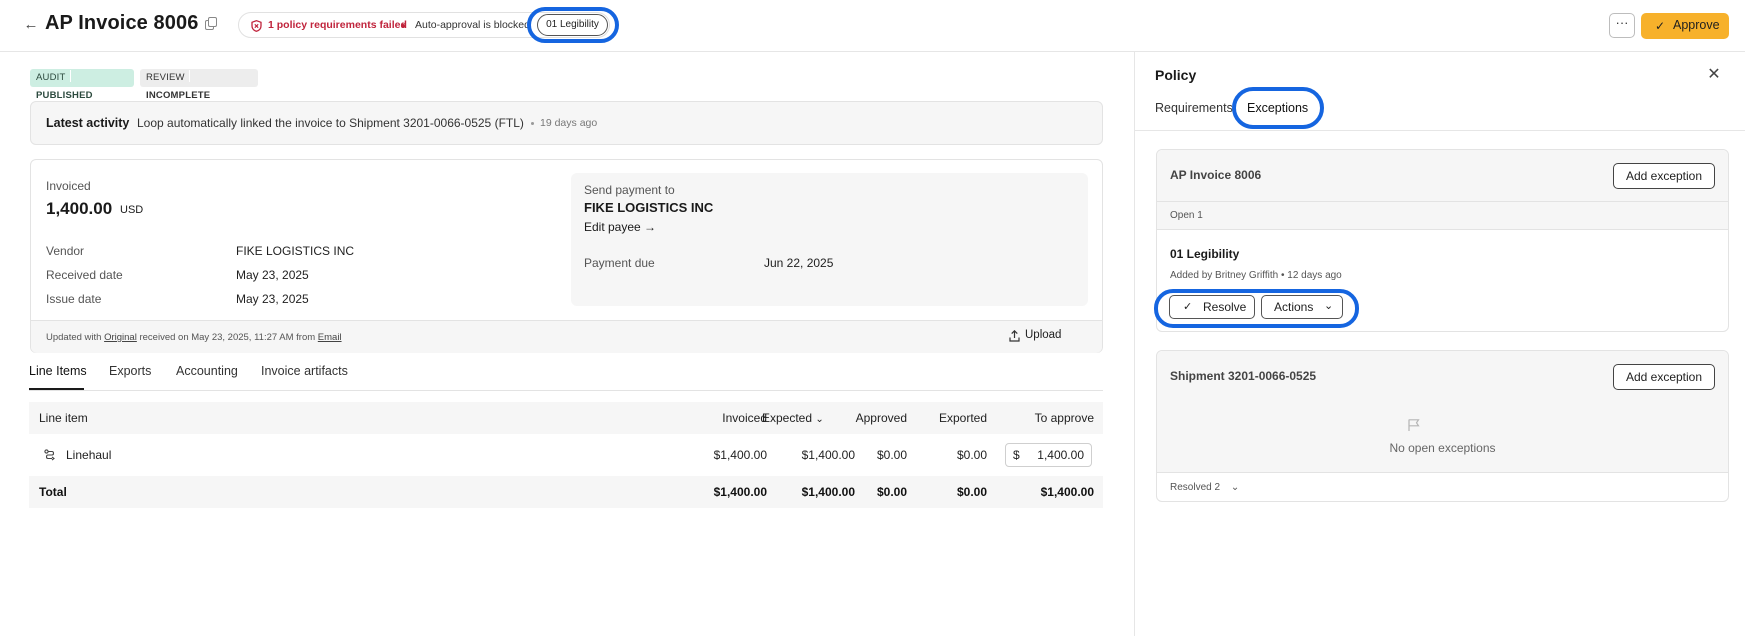 Image resolution: width=1745 pixels, height=636 pixels. I want to click on dot-separator, so click(403, 26).